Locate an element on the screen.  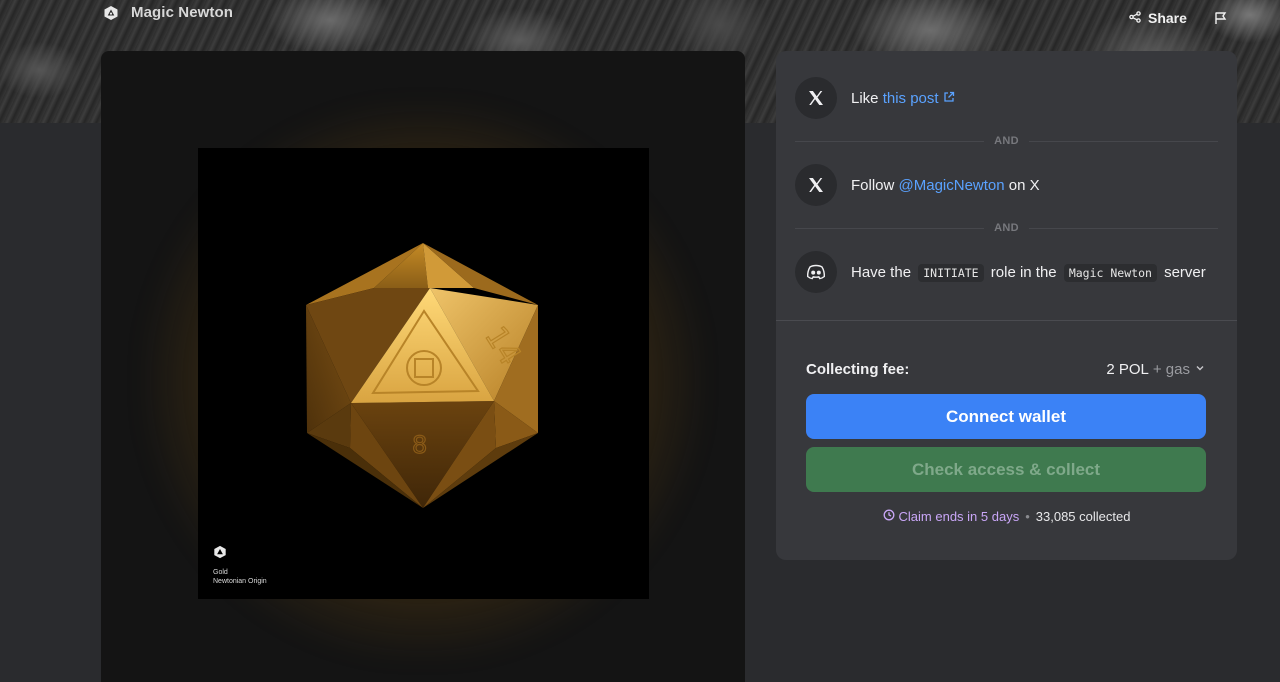
server-code: Magic Newton is located at coordinates (1110, 272).